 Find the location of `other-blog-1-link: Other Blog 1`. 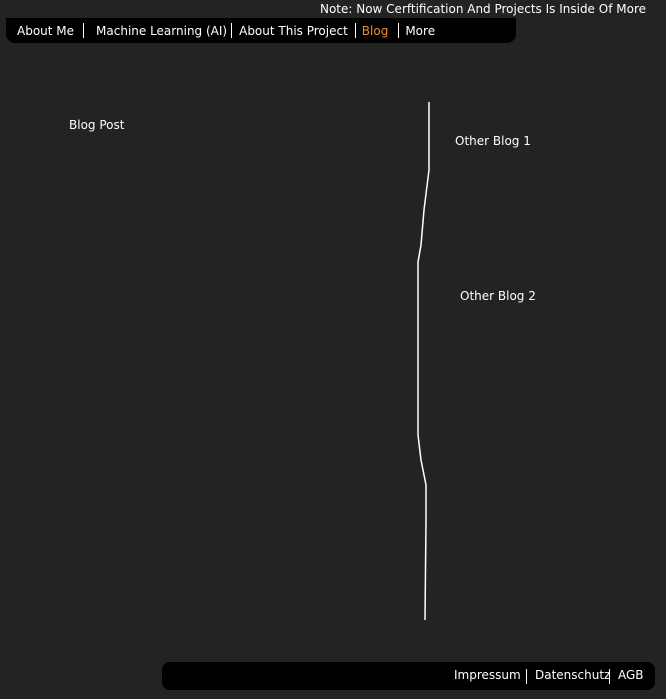

other-blog-1-link: Other Blog 1 is located at coordinates (493, 141).